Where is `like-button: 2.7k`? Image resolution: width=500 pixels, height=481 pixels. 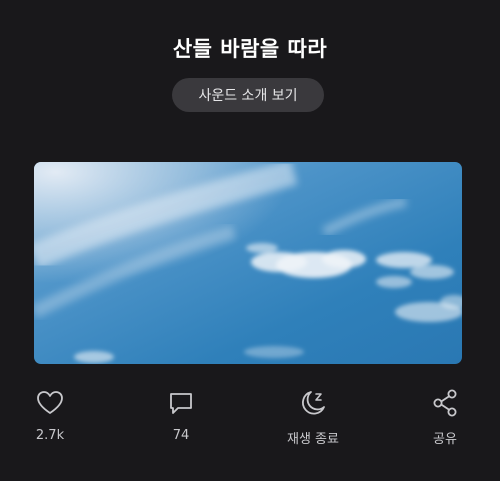
like-button: 2.7k is located at coordinates (50, 420).